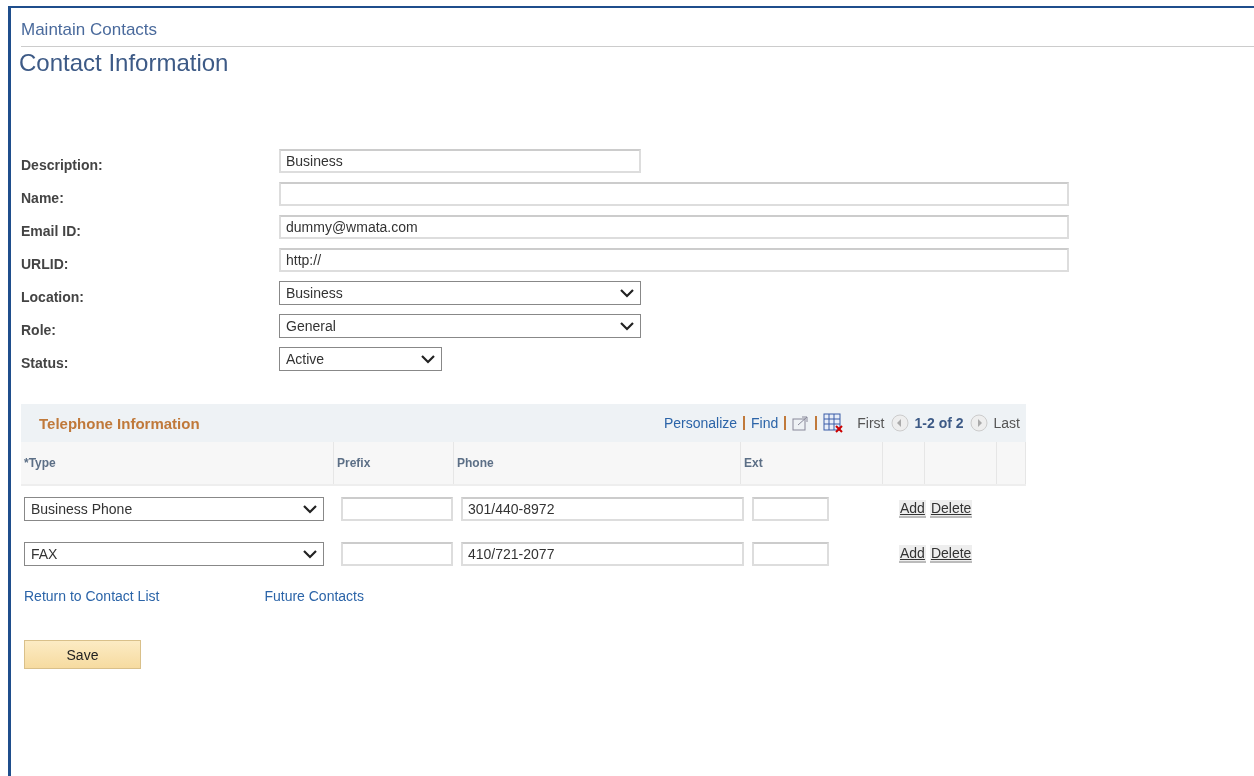 The height and width of the screenshot is (776, 1254). Describe the element at coordinates (119, 423) in the screenshot. I see `grid-title: Telephone Information` at that location.